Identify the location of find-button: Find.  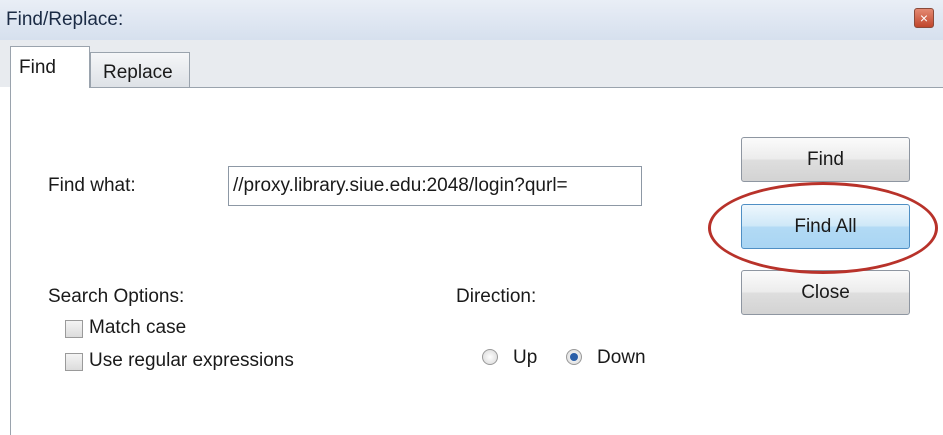
(825, 159).